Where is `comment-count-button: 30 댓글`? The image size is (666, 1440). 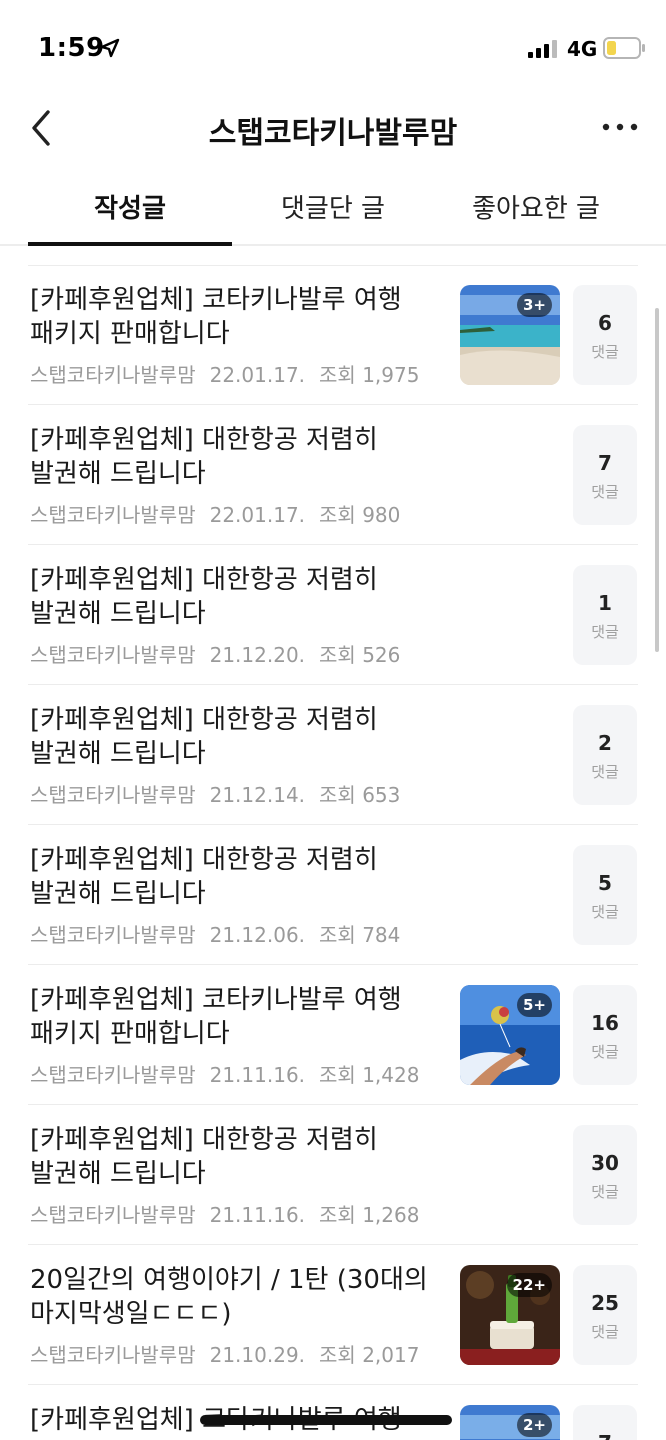
comment-count-button: 30 댓글 is located at coordinates (605, 1175).